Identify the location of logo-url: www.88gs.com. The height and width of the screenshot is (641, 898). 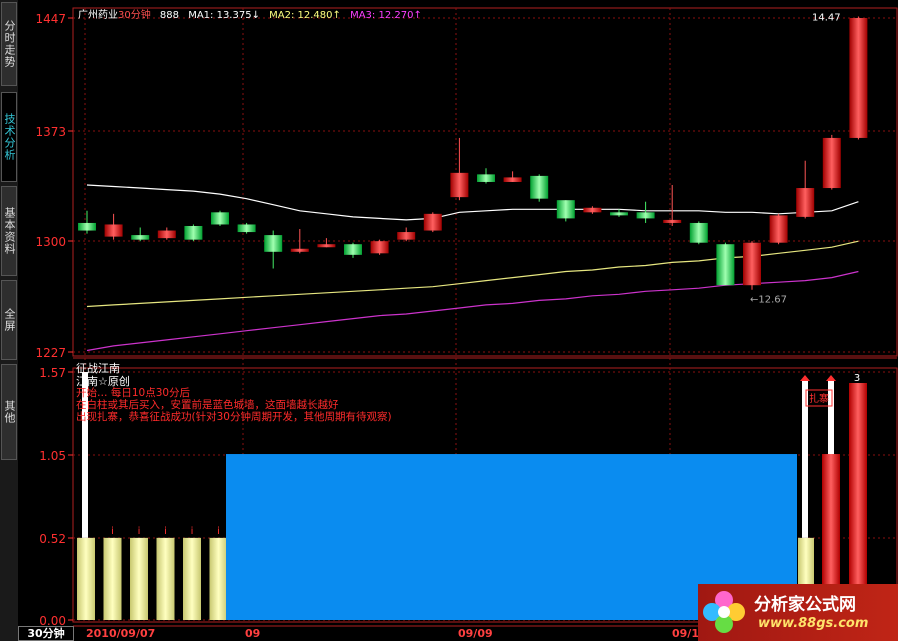
(813, 623).